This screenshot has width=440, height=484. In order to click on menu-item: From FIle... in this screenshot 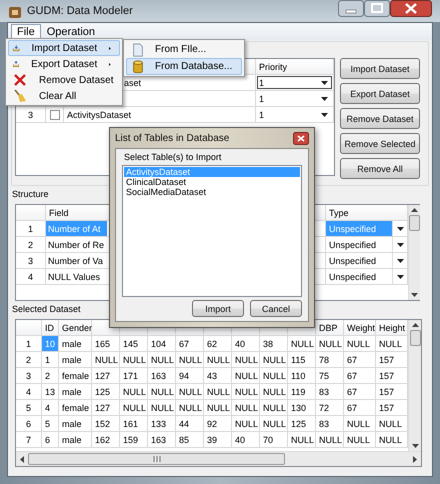, I will do `click(184, 49)`.